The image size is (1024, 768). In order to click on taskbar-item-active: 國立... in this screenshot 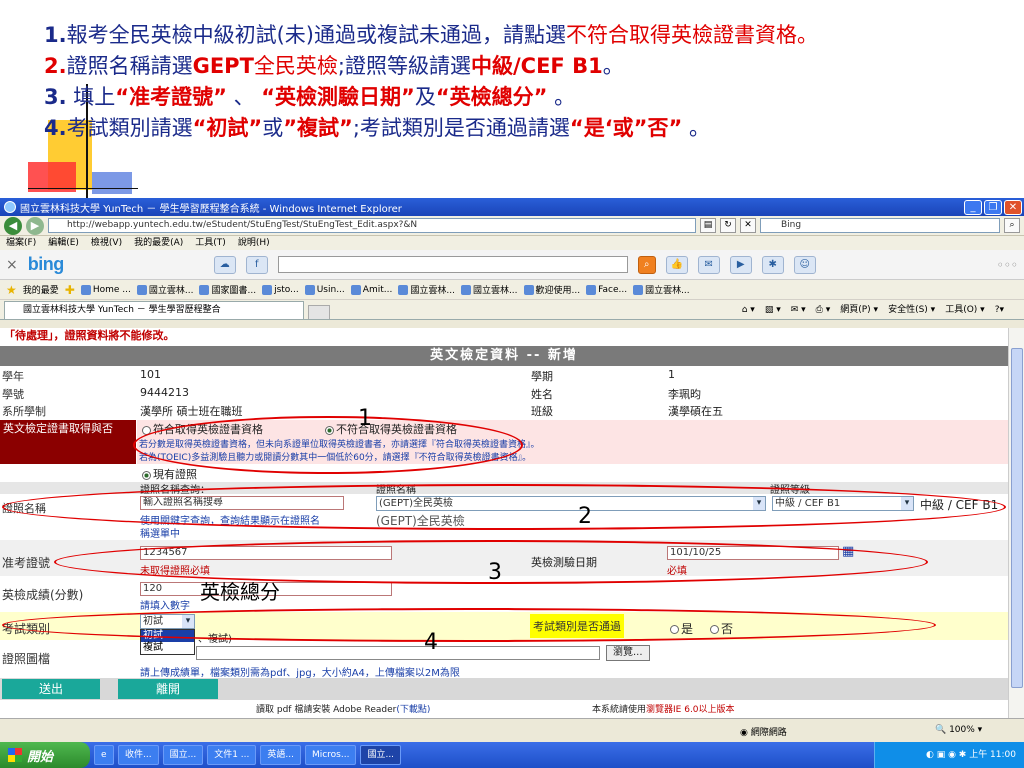, I will do `click(381, 755)`.